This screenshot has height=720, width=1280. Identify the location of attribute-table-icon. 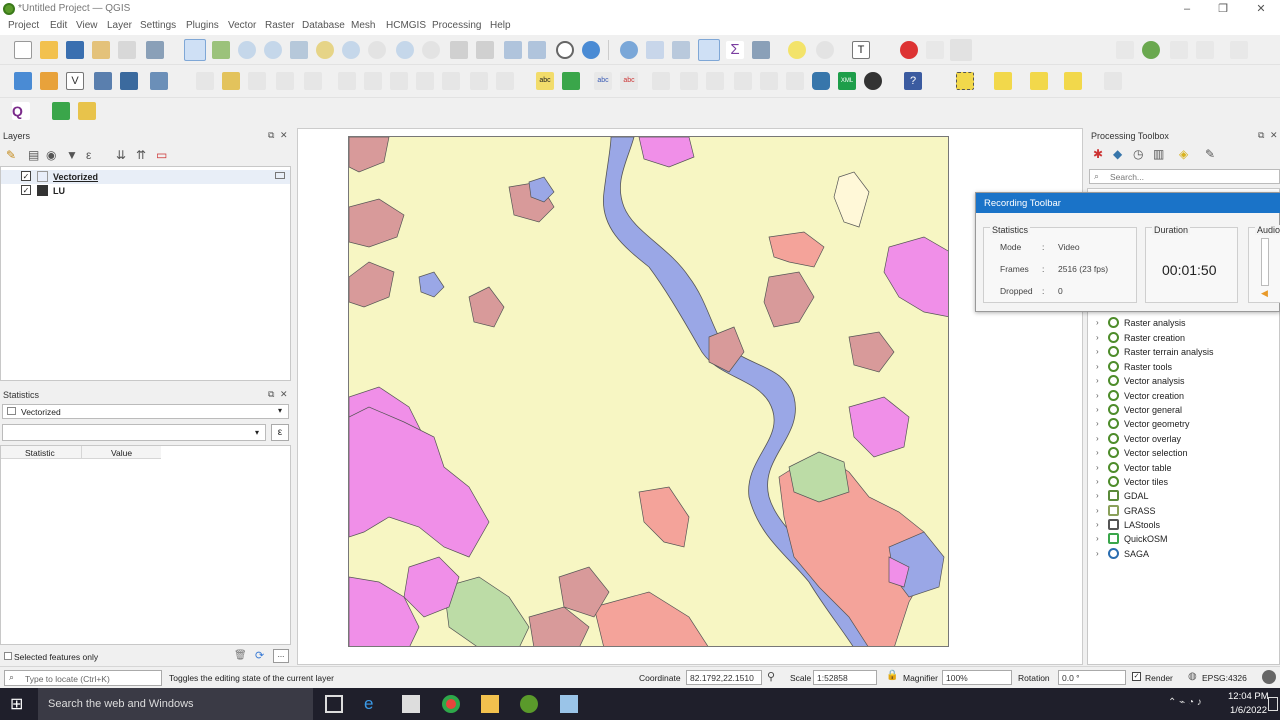
(655, 50).